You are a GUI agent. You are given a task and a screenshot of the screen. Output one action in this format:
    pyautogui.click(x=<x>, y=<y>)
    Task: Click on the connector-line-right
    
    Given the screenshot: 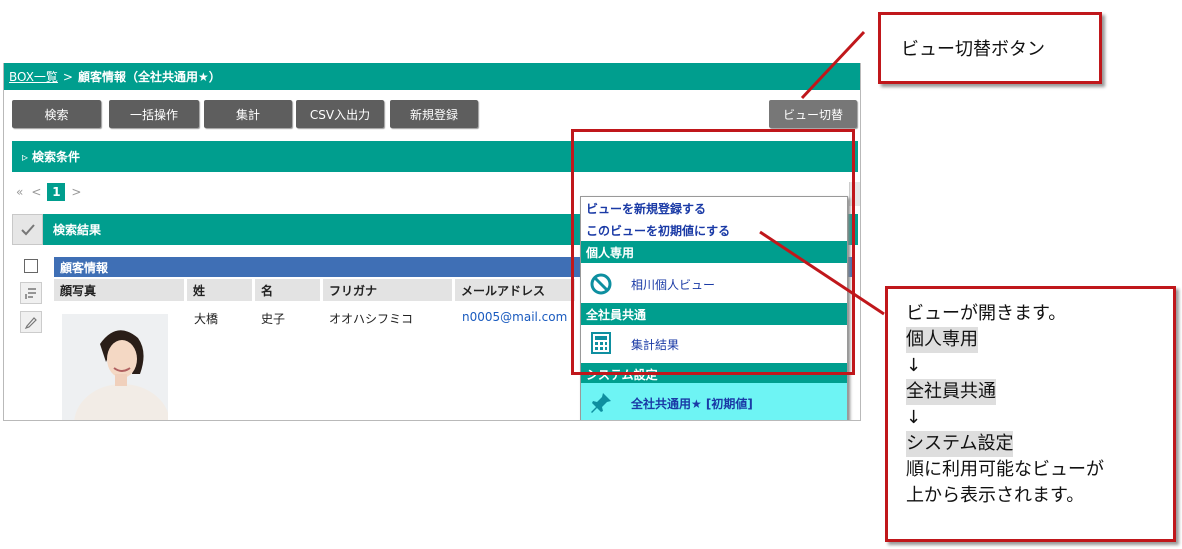 What is the action you would take?
    pyautogui.click(x=822, y=273)
    